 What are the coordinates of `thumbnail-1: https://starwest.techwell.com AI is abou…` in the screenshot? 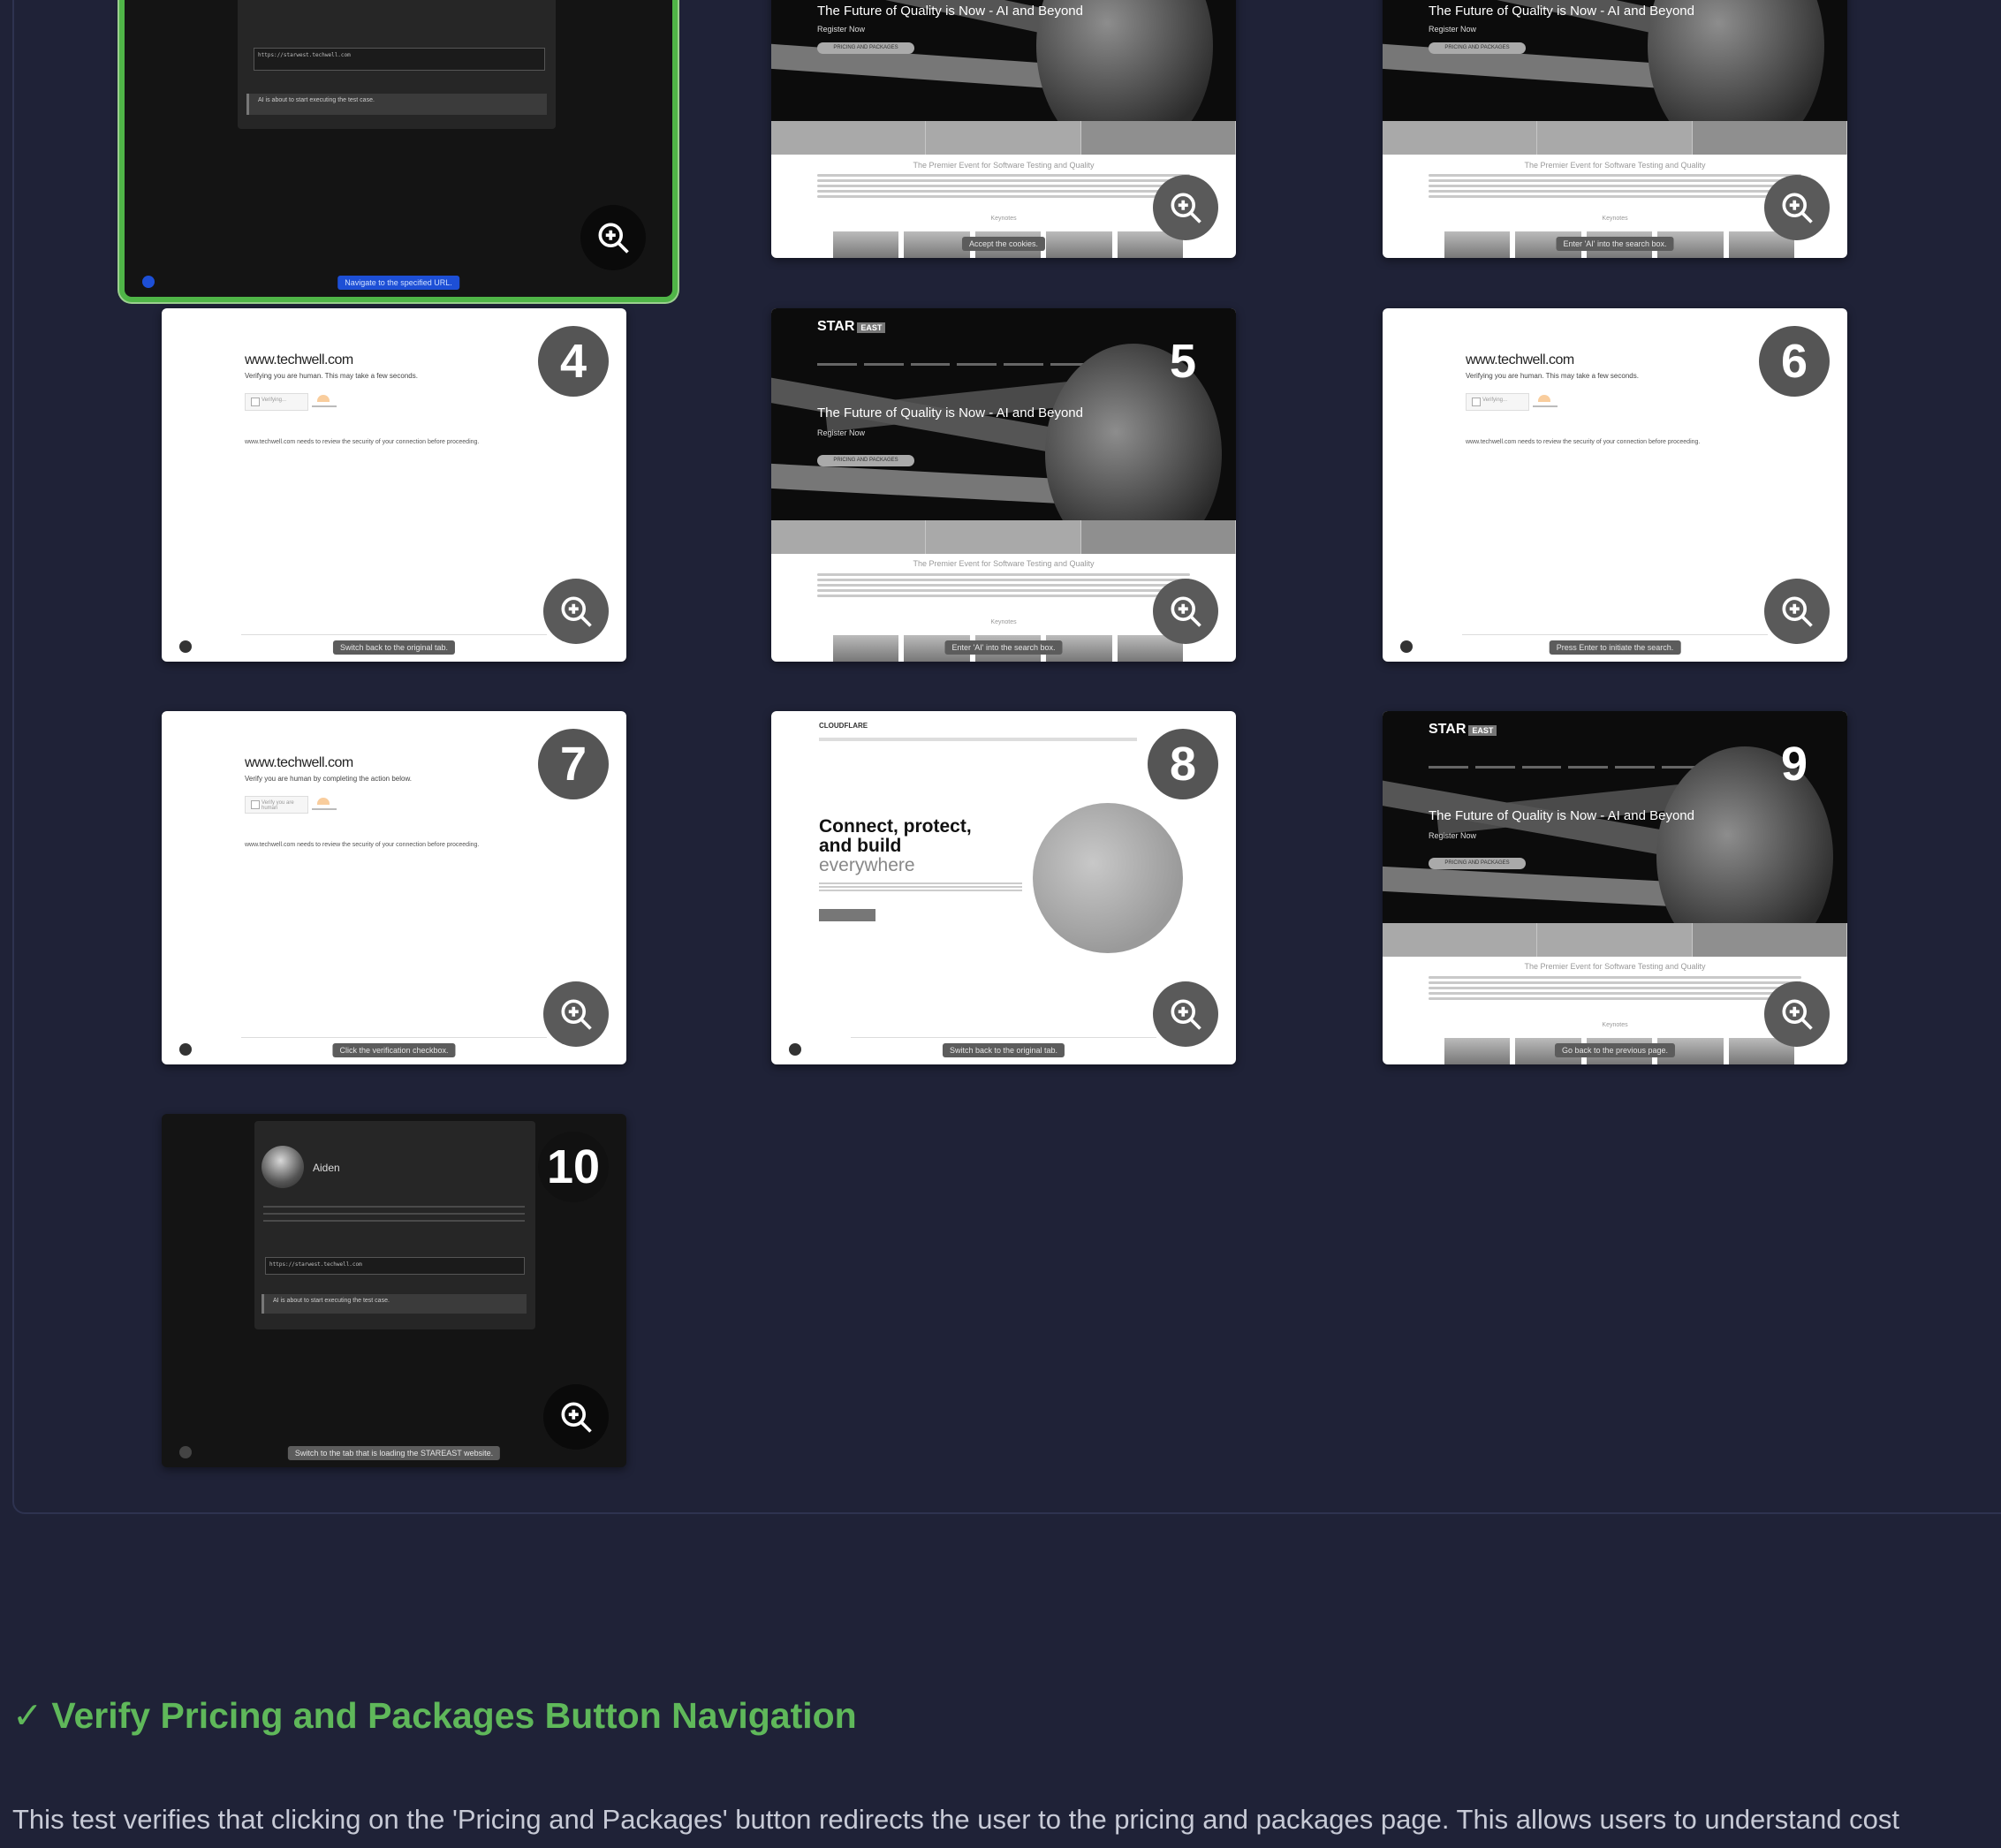 It's located at (398, 151).